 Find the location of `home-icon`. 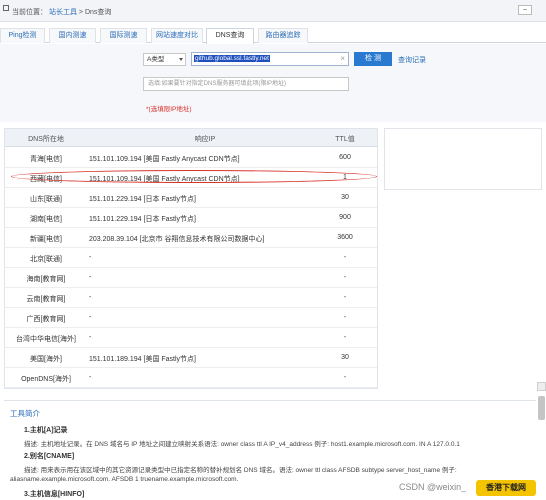

home-icon is located at coordinates (6, 8).